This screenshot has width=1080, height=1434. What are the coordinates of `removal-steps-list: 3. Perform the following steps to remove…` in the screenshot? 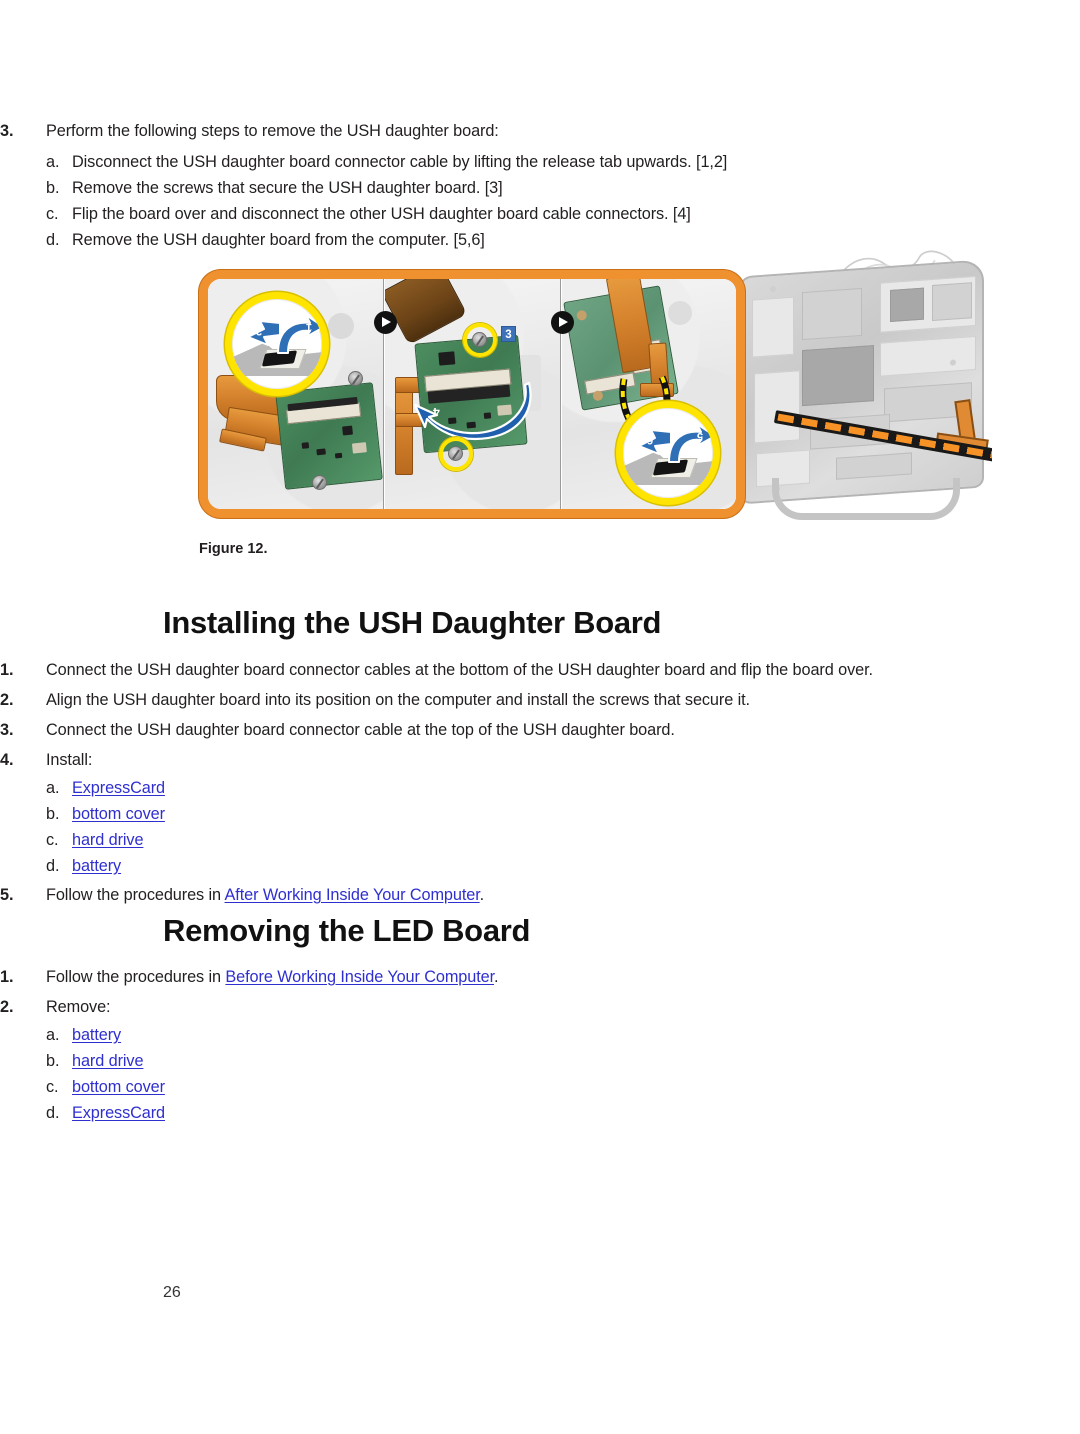 It's located at (540, 185).